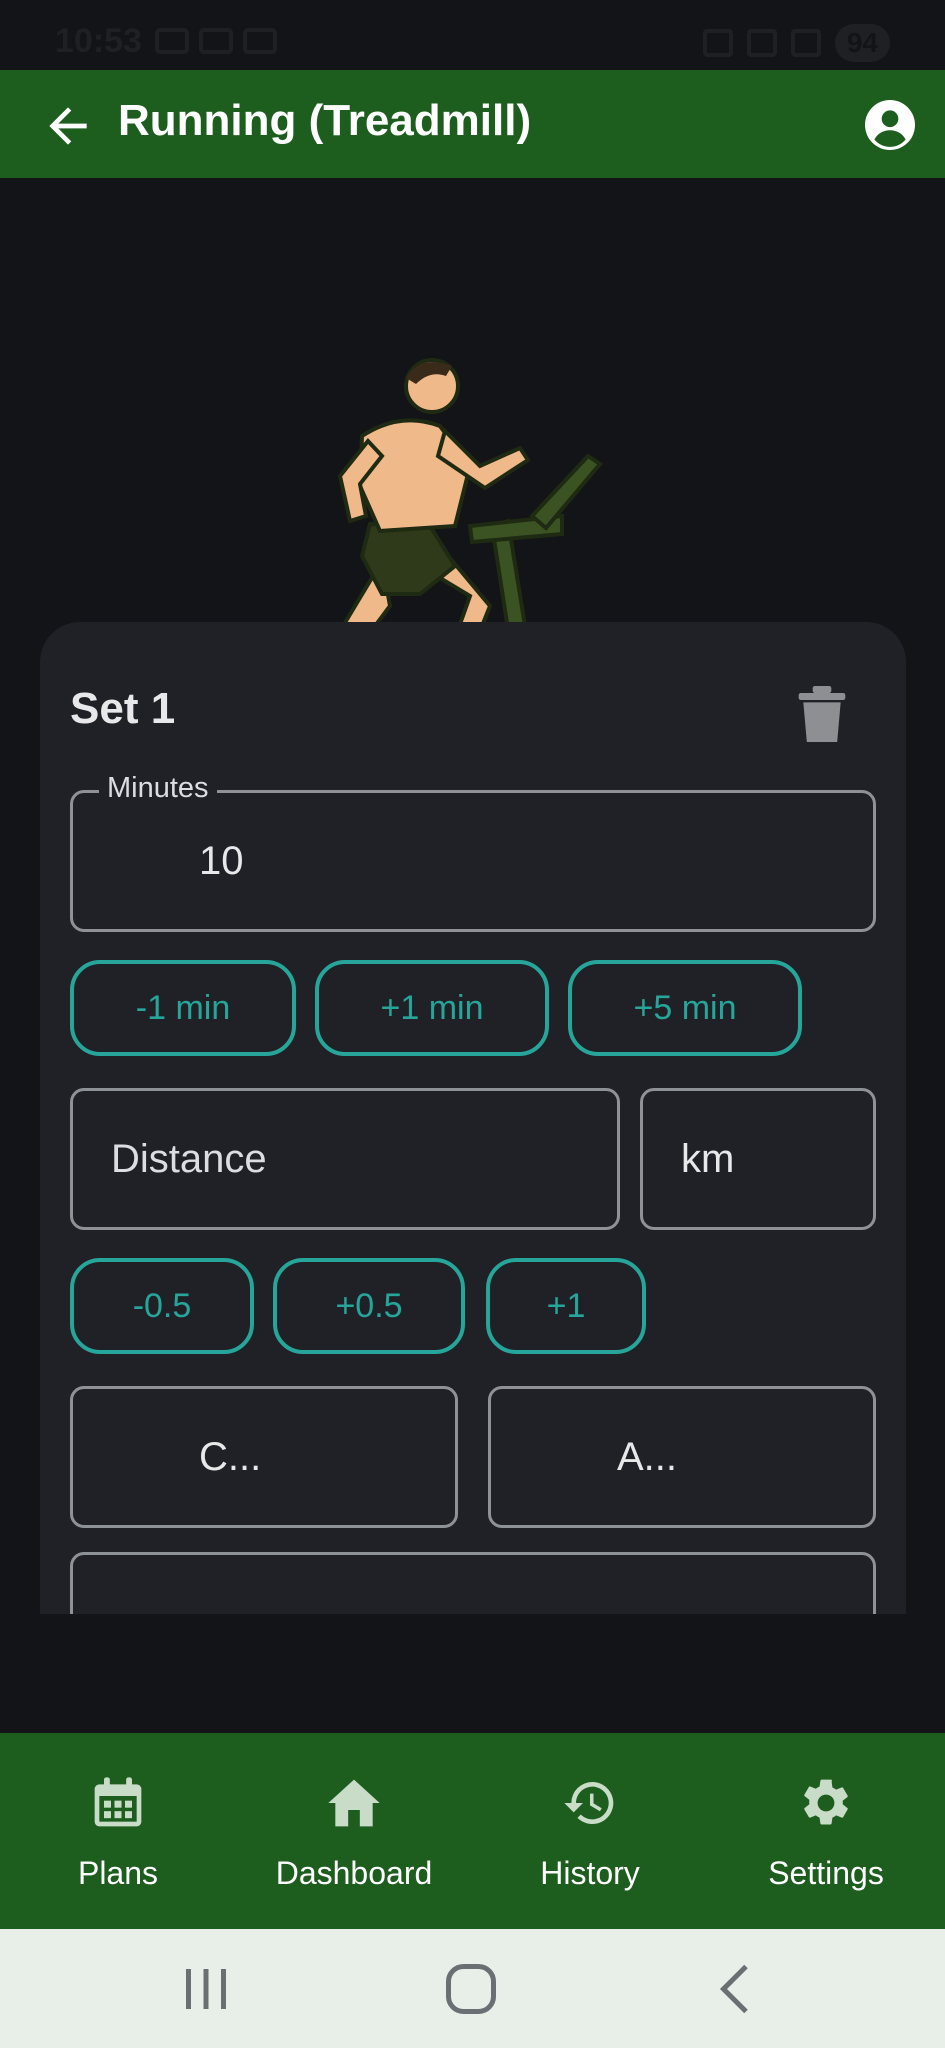 Image resolution: width=945 pixels, height=2048 pixels. What do you see at coordinates (354, 1831) in the screenshot?
I see `nav-item-dashboard: Dashboard` at bounding box center [354, 1831].